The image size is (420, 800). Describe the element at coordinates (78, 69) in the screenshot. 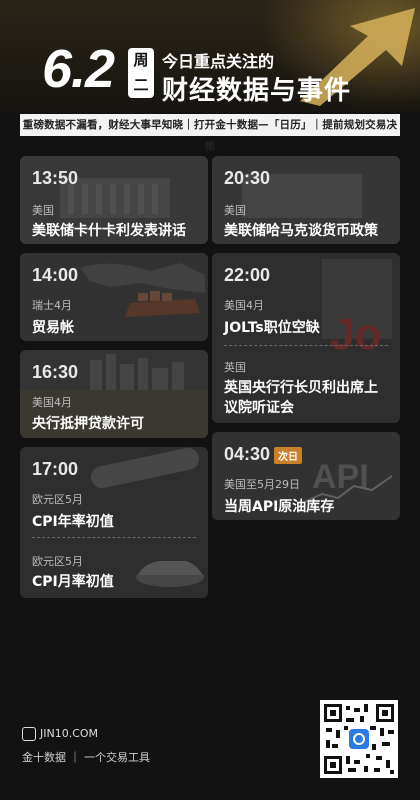

I see `date: 6.2` at that location.